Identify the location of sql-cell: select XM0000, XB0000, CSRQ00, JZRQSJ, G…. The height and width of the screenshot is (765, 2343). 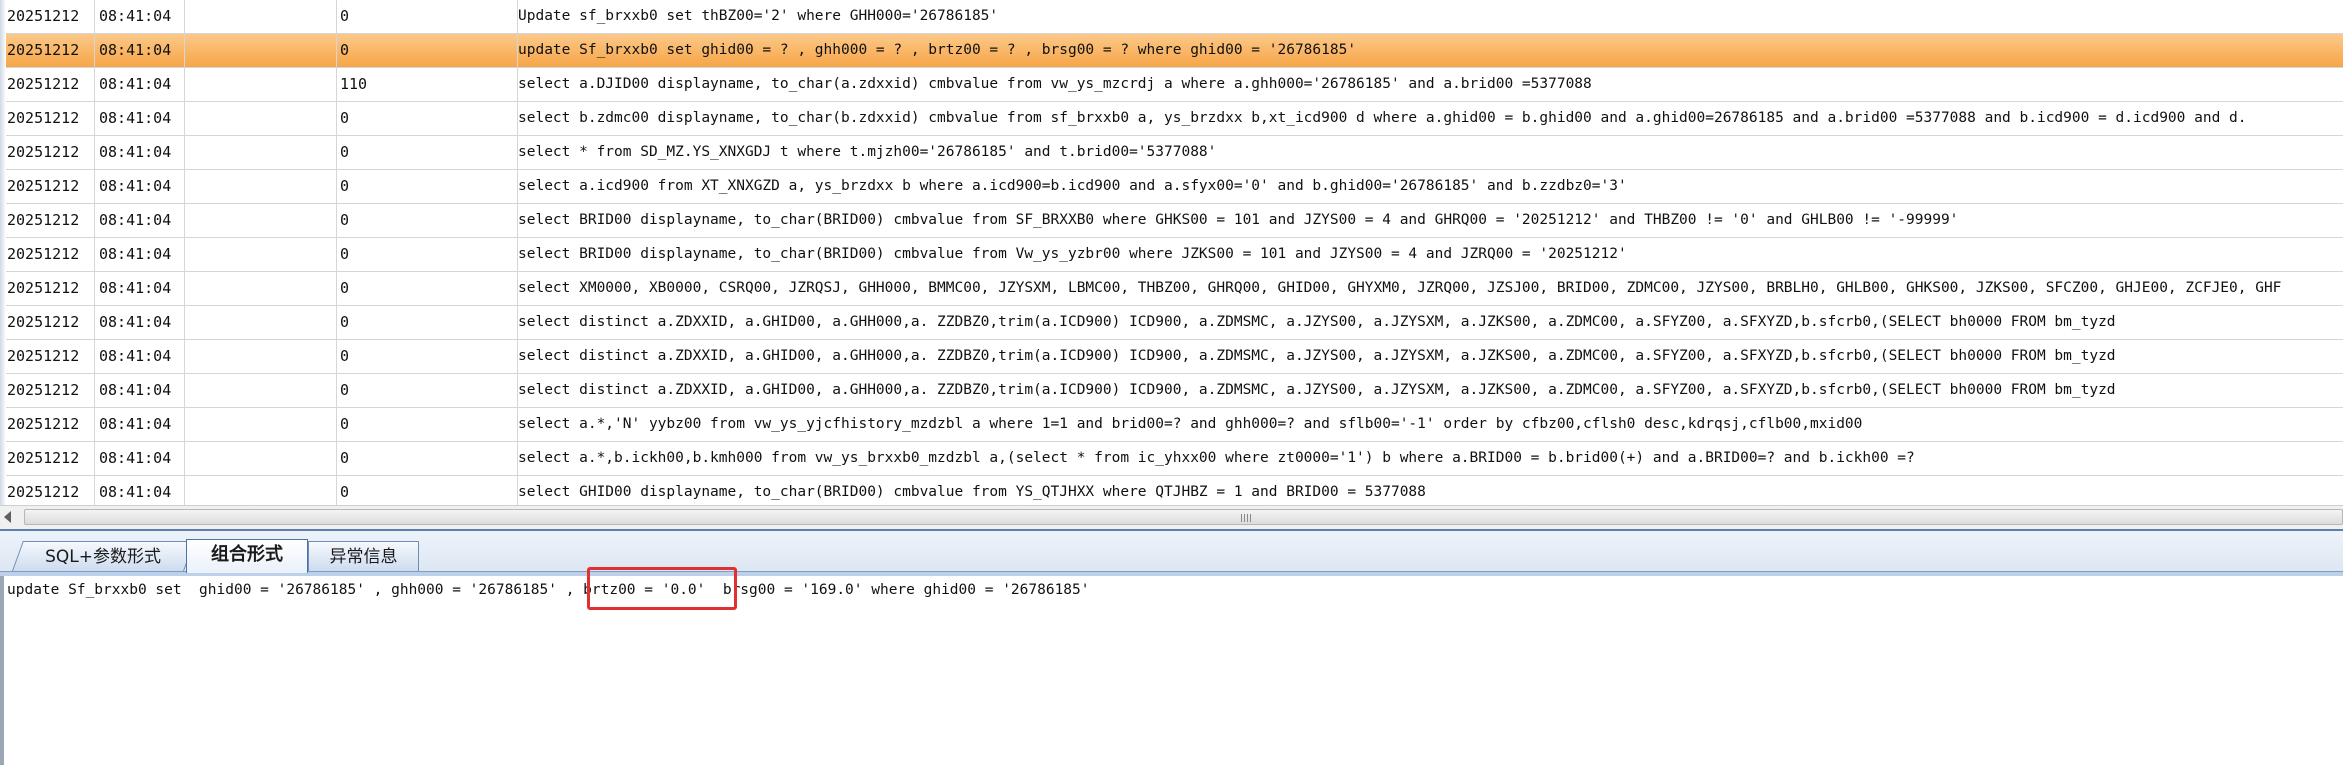
(1400, 288).